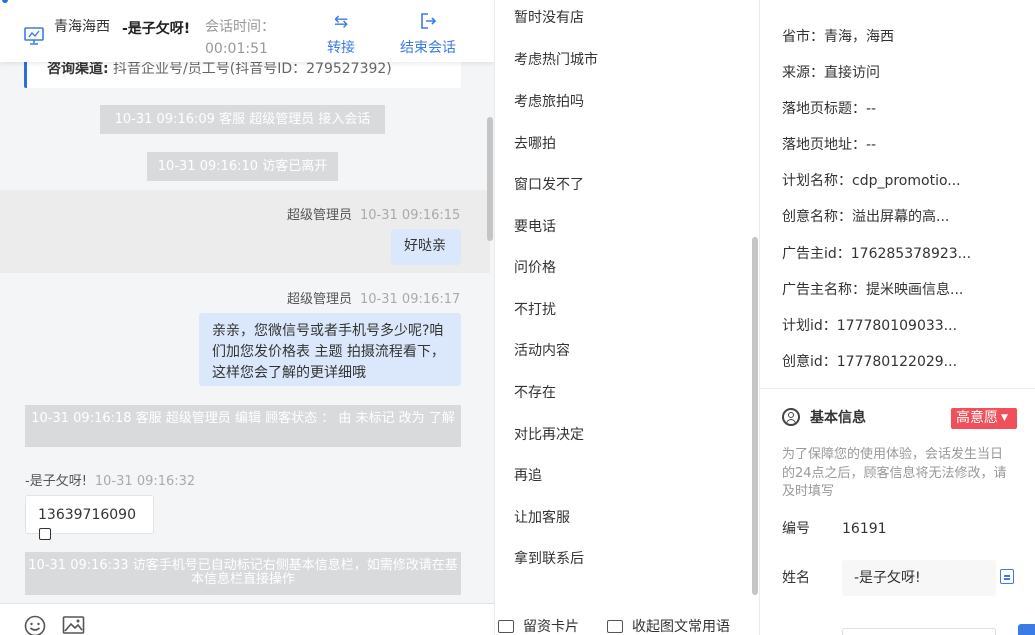  Describe the element at coordinates (156, 29) in the screenshot. I see `visitor-name: -是子攵呀!` at that location.